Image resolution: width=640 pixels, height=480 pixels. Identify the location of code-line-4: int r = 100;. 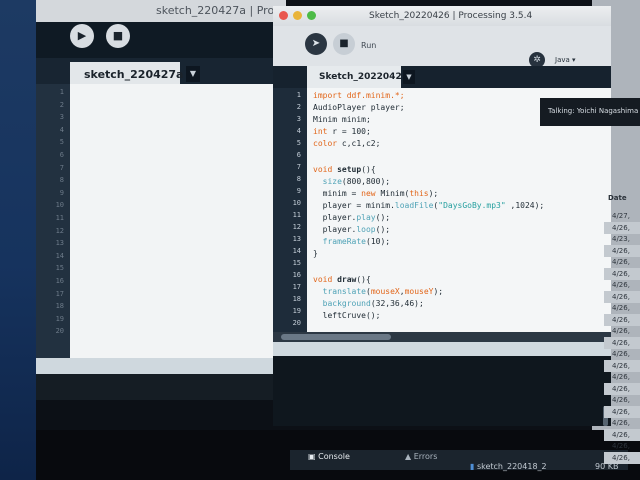
(342, 131).